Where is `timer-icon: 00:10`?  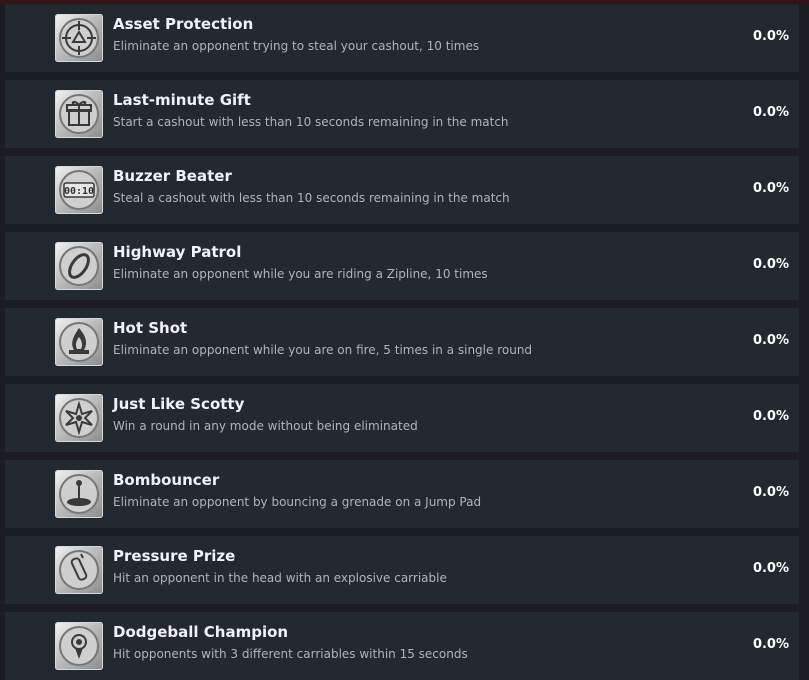 timer-icon: 00:10 is located at coordinates (79, 190).